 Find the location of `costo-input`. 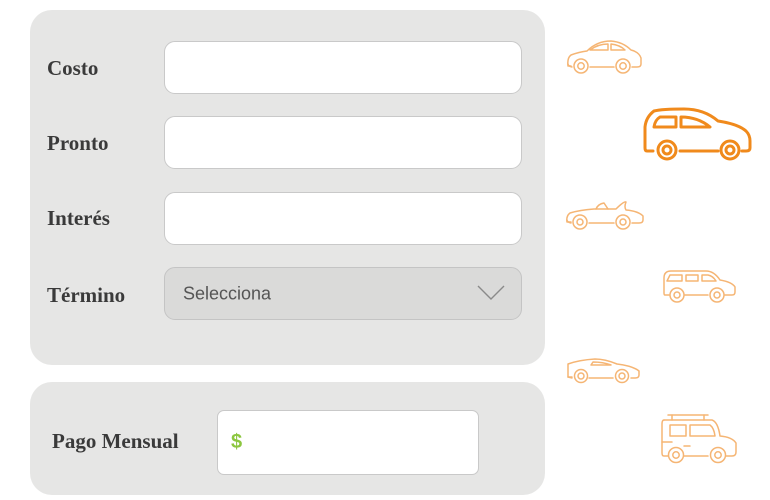

costo-input is located at coordinates (343, 67).